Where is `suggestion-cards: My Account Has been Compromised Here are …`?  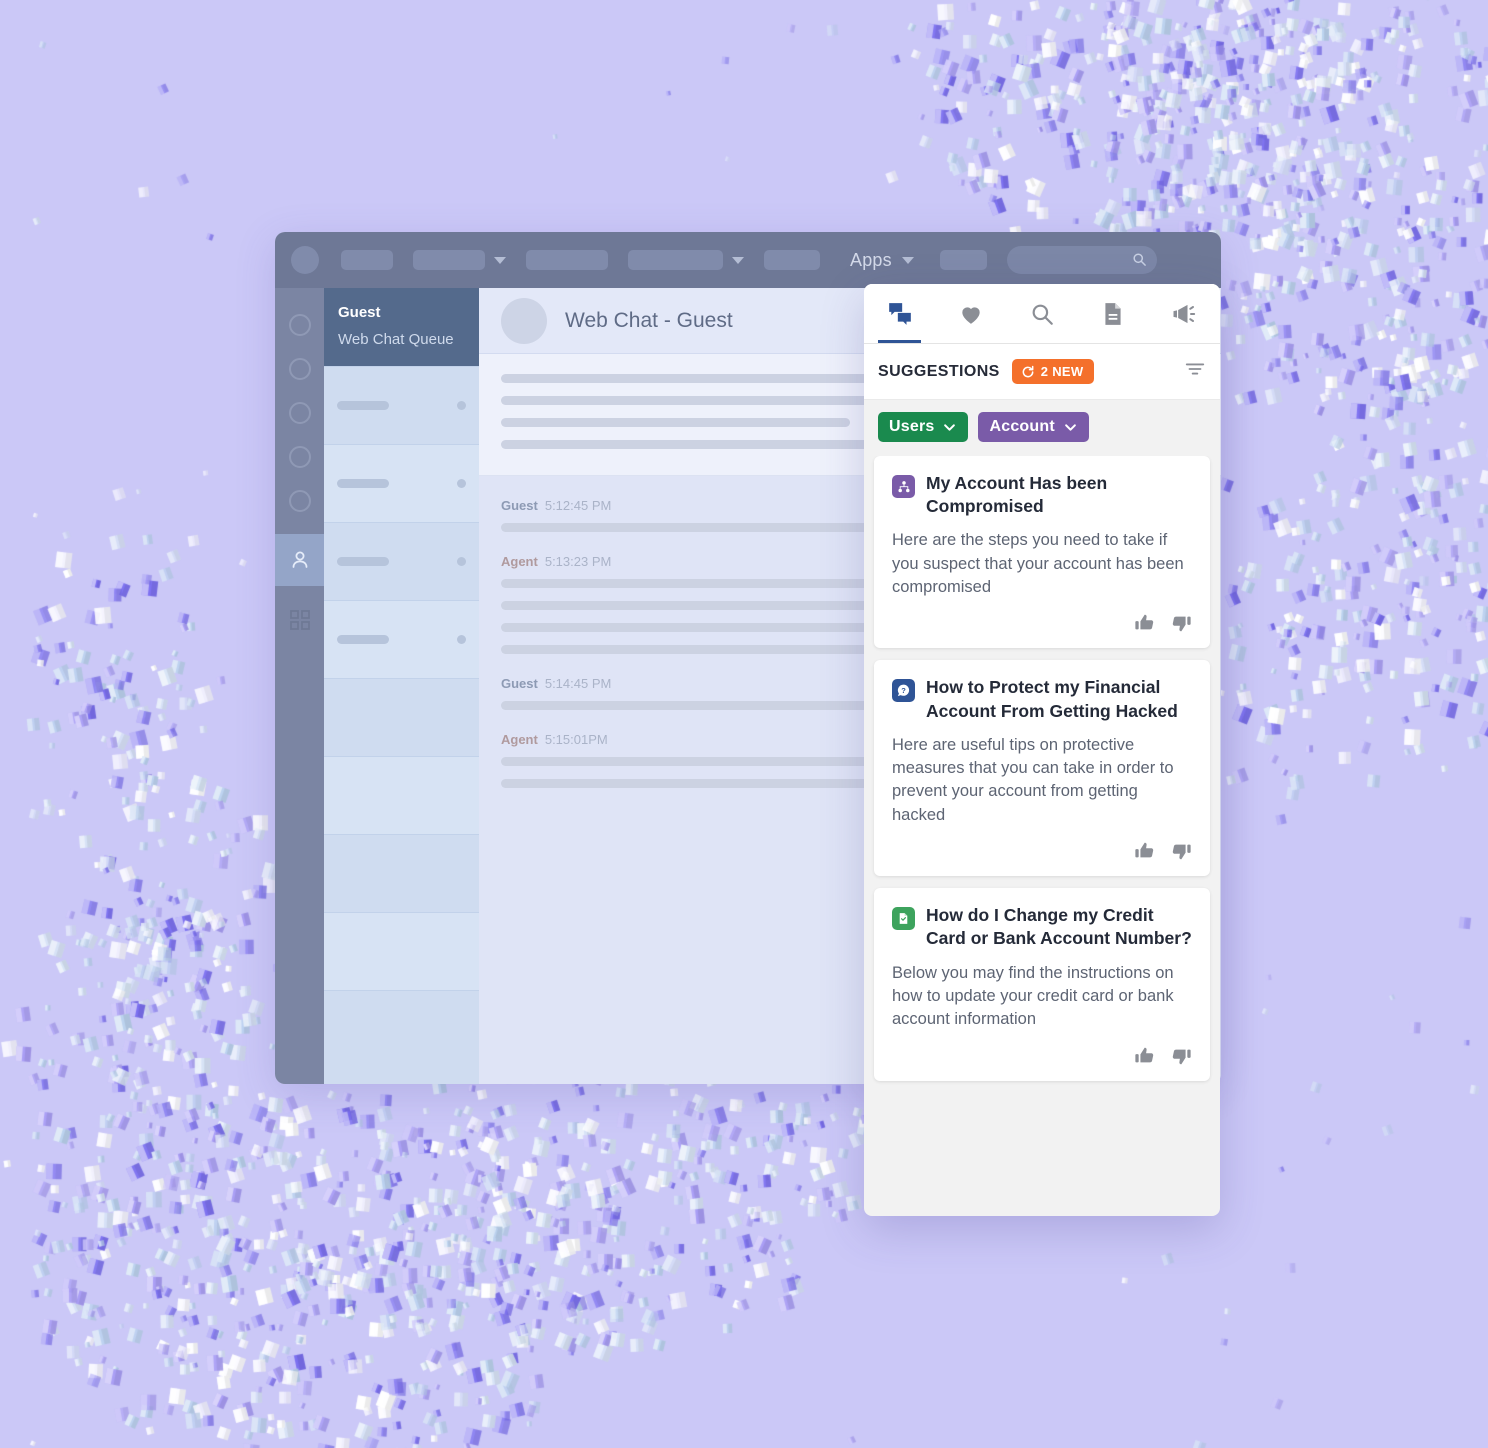
suggestion-cards: My Account Has been Compromised Here are … is located at coordinates (1042, 836).